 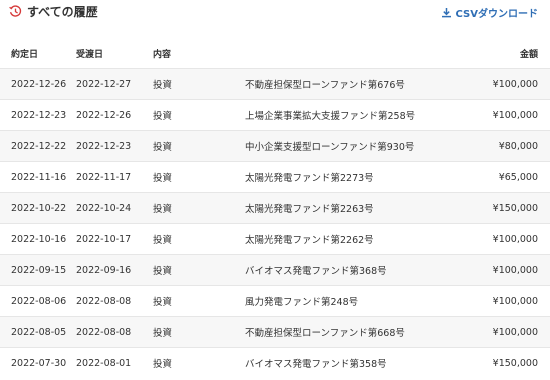 What do you see at coordinates (38, 362) in the screenshot?
I see `trade-date-cell: 2022-07-30` at bounding box center [38, 362].